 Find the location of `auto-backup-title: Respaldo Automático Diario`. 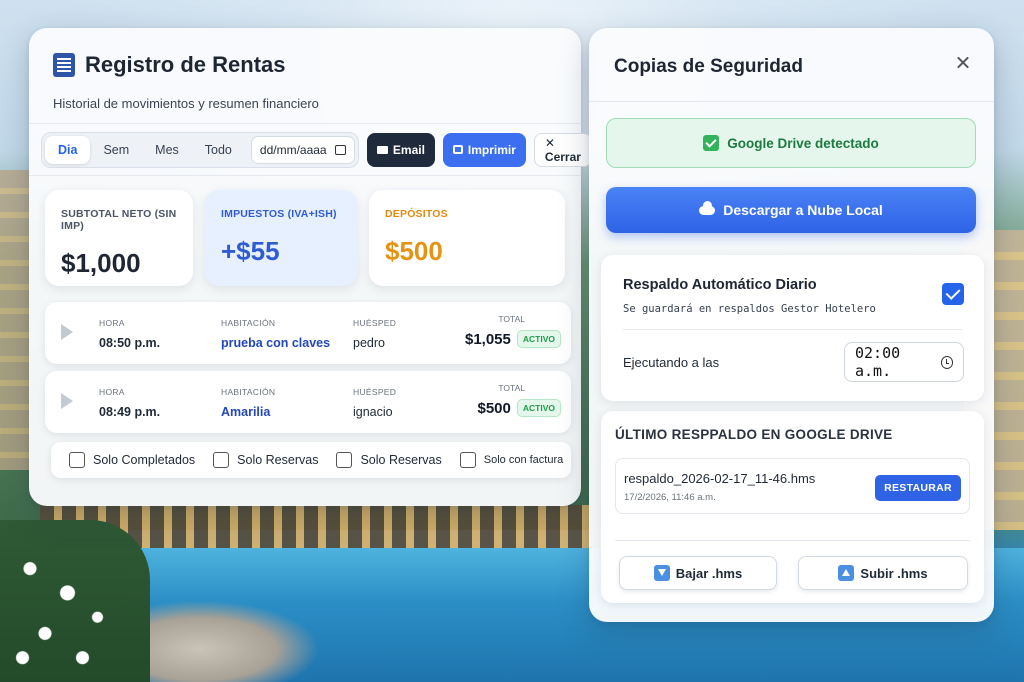

auto-backup-title: Respaldo Automático Diario is located at coordinates (720, 285).